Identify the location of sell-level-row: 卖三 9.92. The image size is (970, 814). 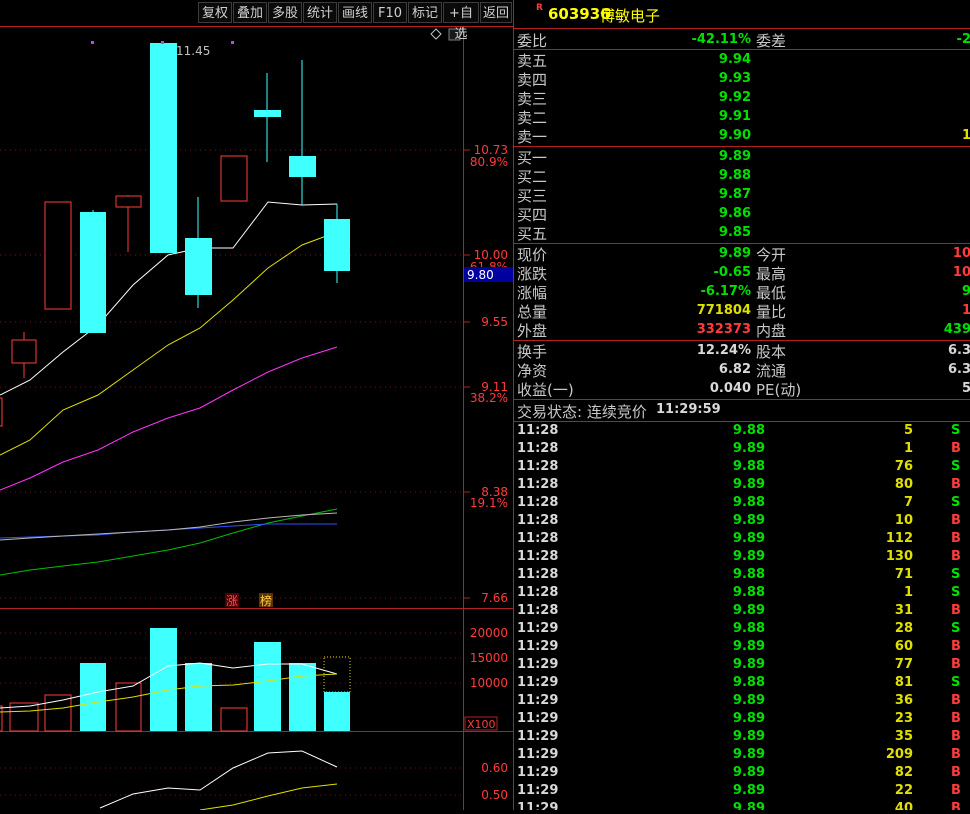
(742, 98).